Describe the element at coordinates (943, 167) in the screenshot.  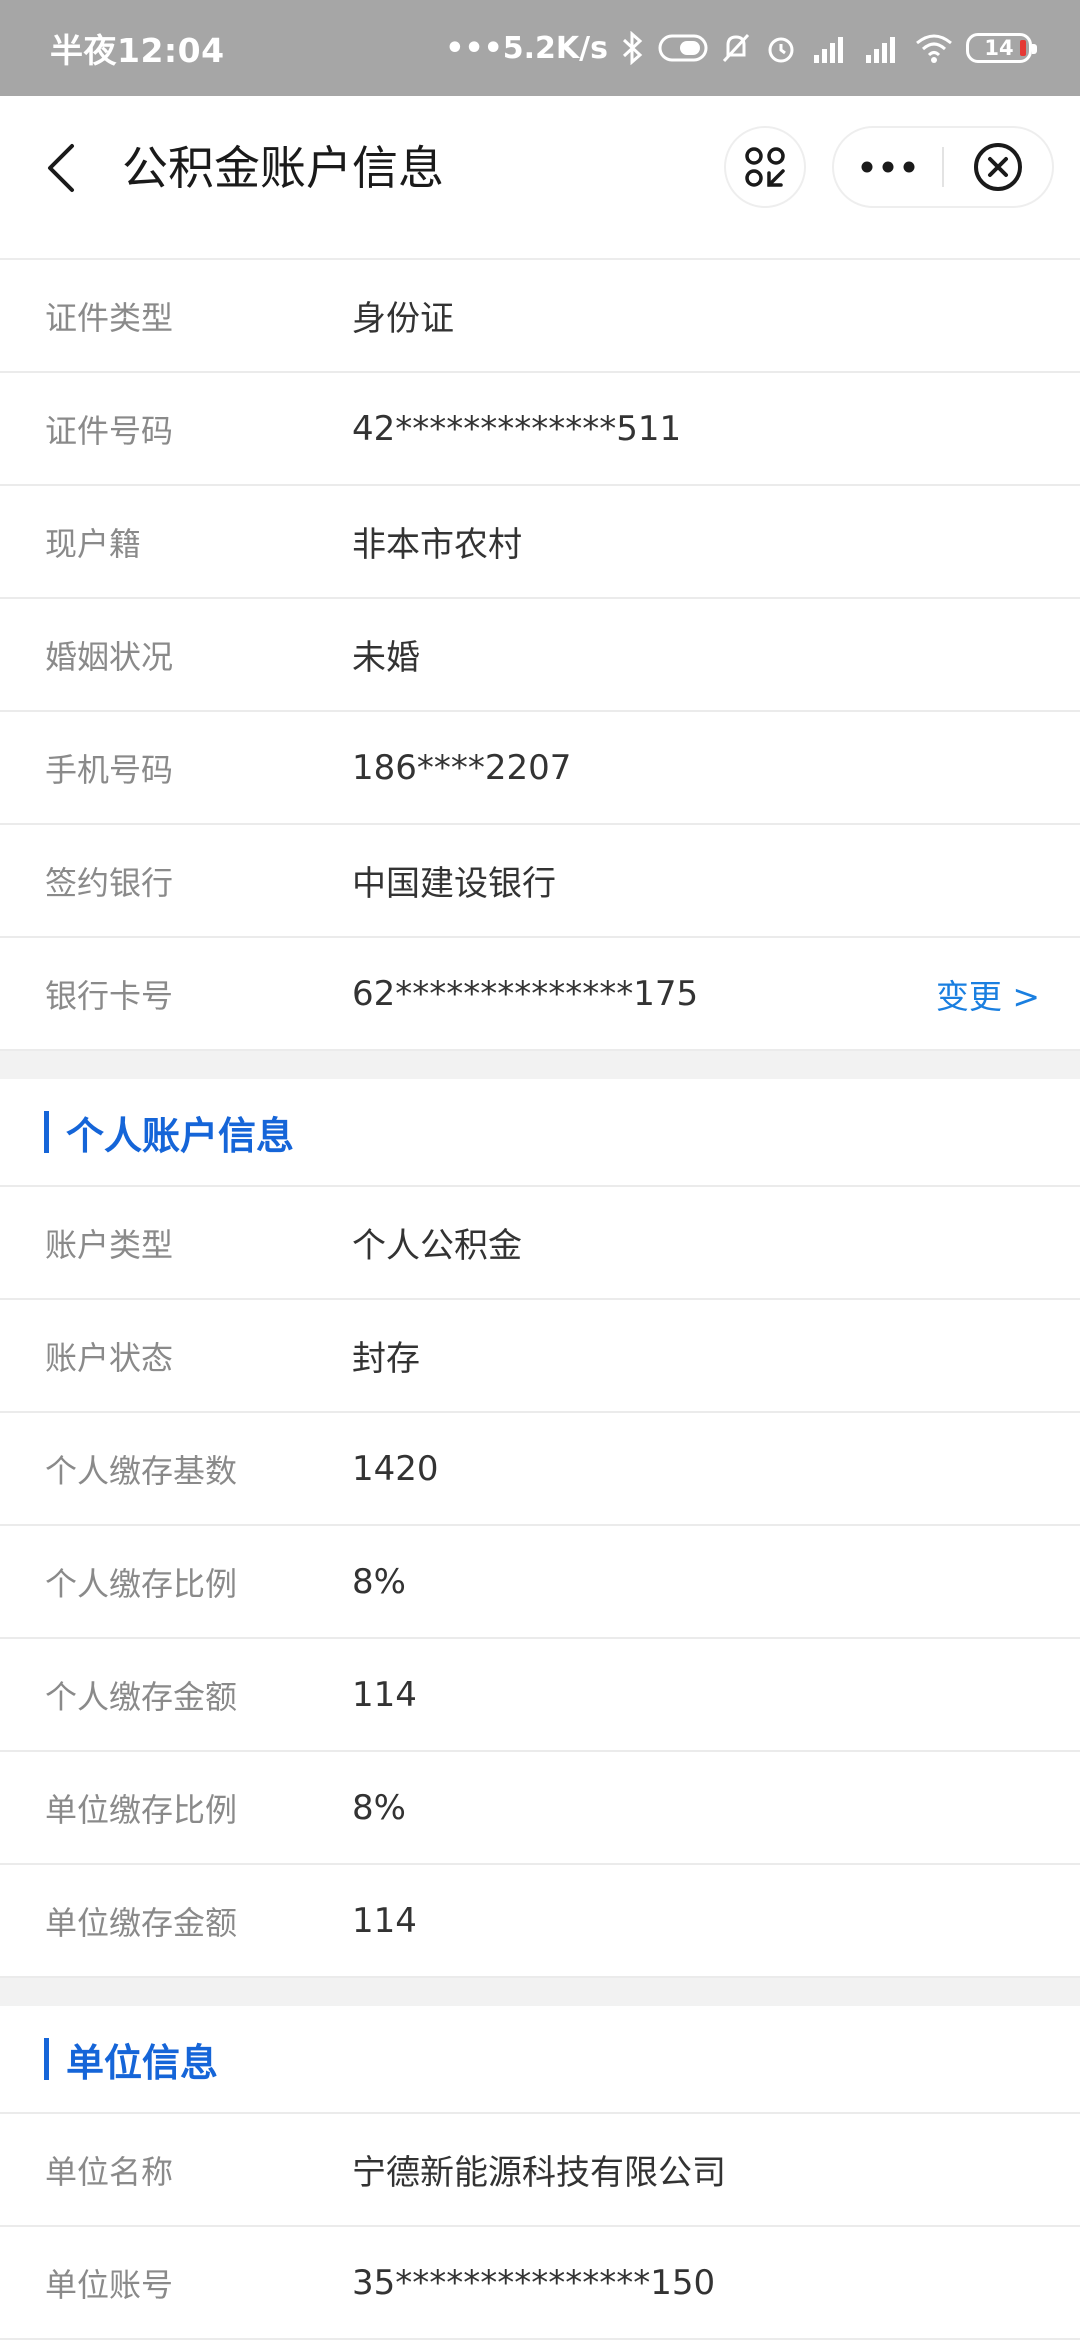
I see `menu-capsule` at that location.